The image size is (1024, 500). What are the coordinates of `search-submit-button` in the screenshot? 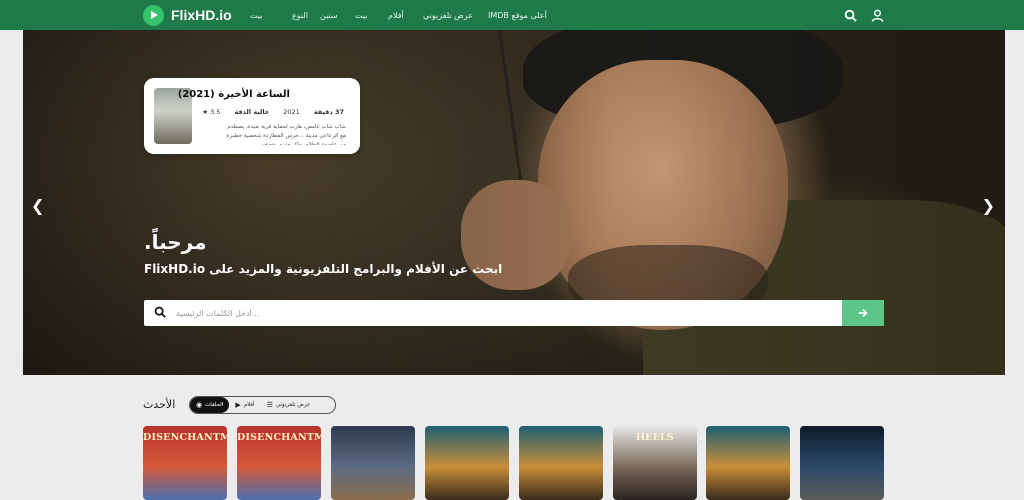 It's located at (863, 313).